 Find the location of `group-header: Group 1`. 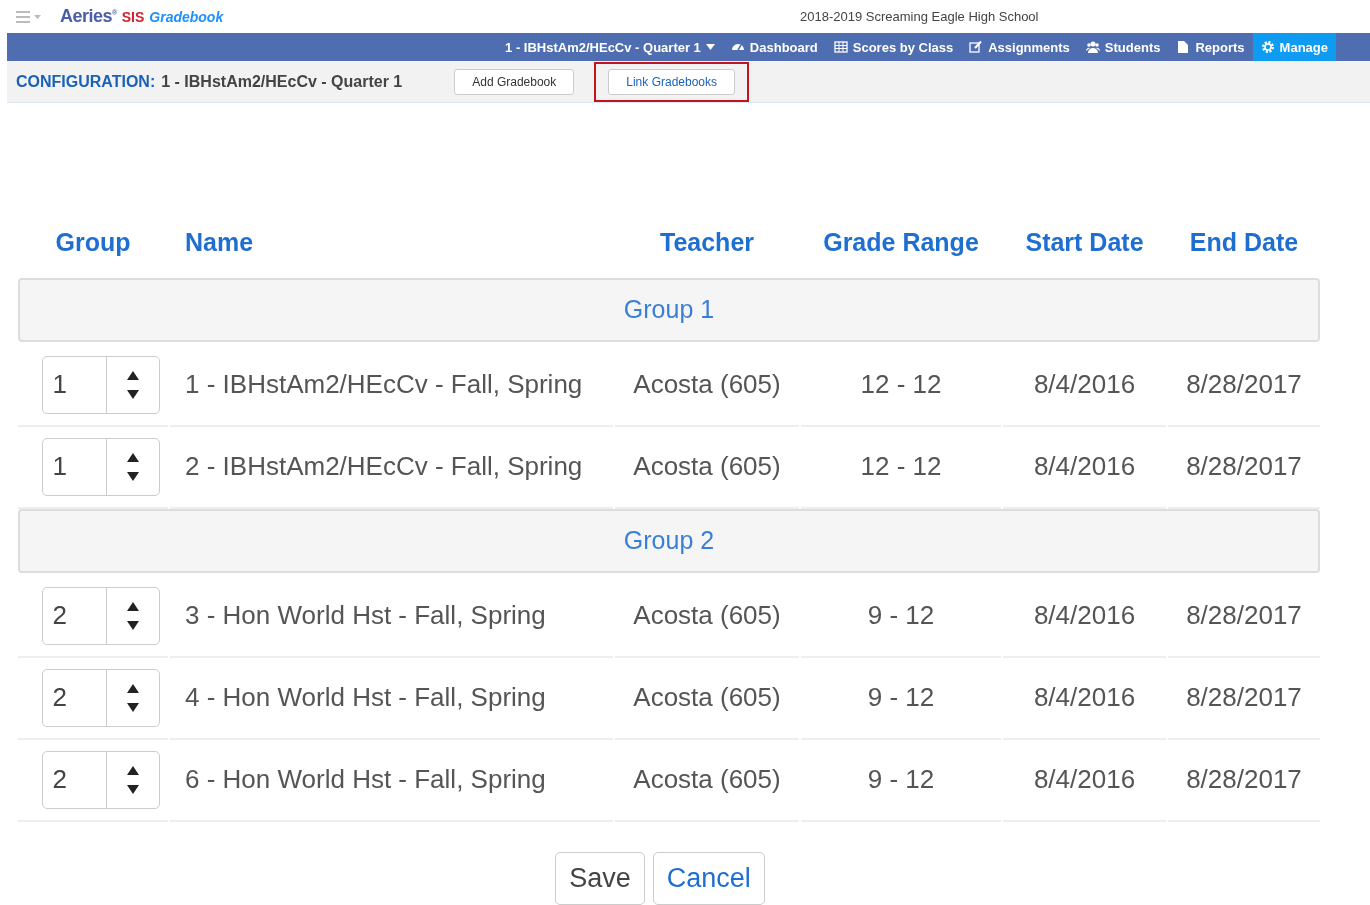

group-header: Group 1 is located at coordinates (669, 310).